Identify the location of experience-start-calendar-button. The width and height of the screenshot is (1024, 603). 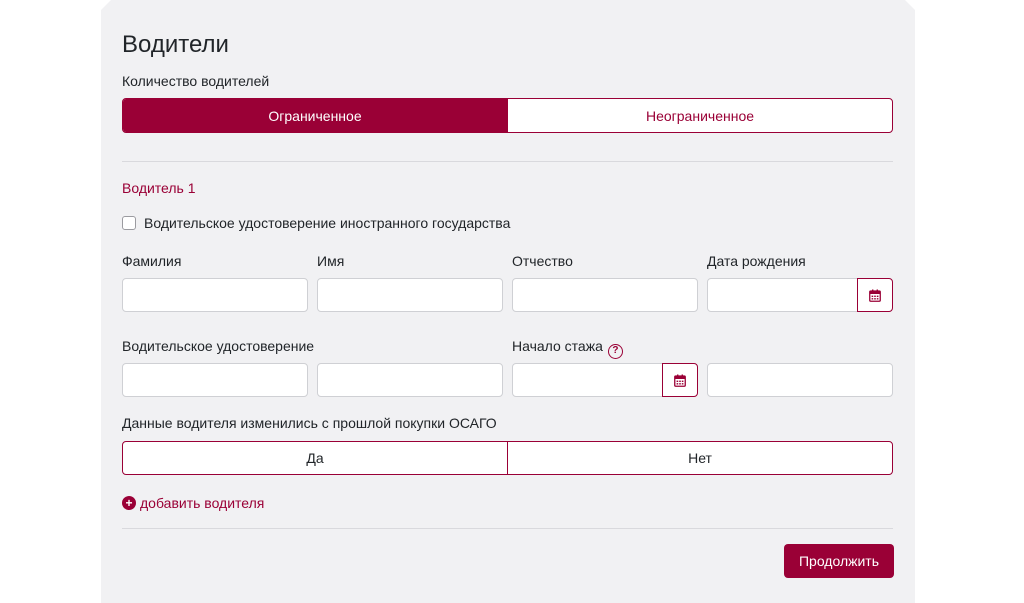
(680, 380).